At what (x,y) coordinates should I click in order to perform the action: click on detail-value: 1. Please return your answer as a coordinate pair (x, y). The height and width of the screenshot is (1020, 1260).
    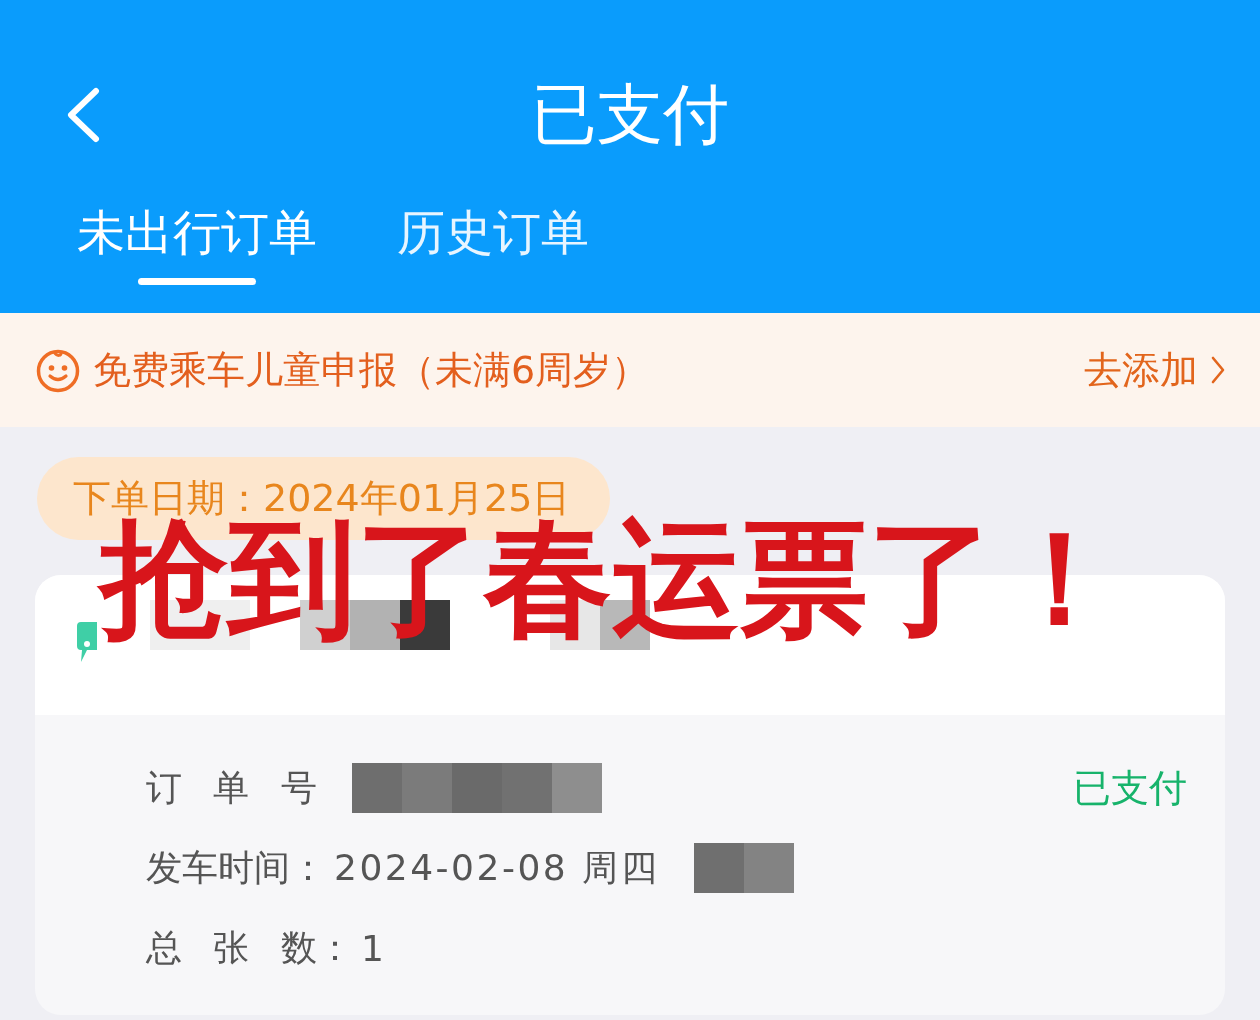
    Looking at the image, I should click on (373, 948).